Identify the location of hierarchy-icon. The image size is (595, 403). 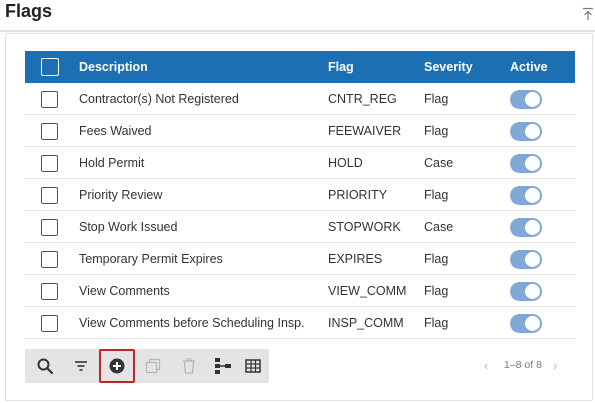
(223, 366).